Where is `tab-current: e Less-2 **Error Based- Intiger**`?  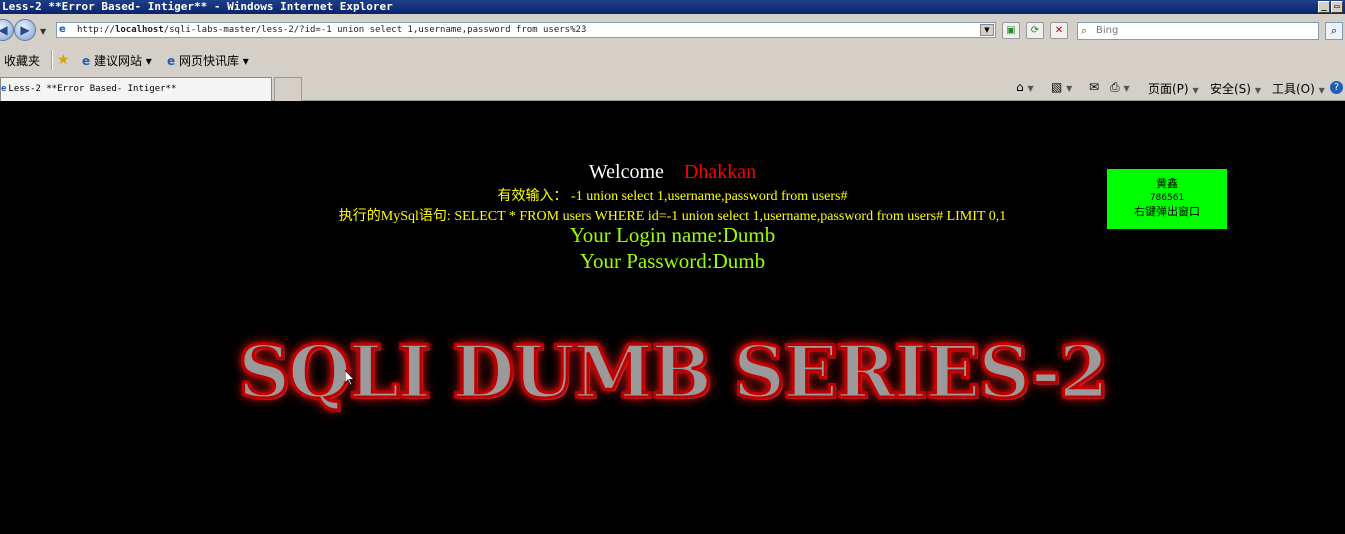 tab-current: e Less-2 **Error Based- Intiger** is located at coordinates (136, 89).